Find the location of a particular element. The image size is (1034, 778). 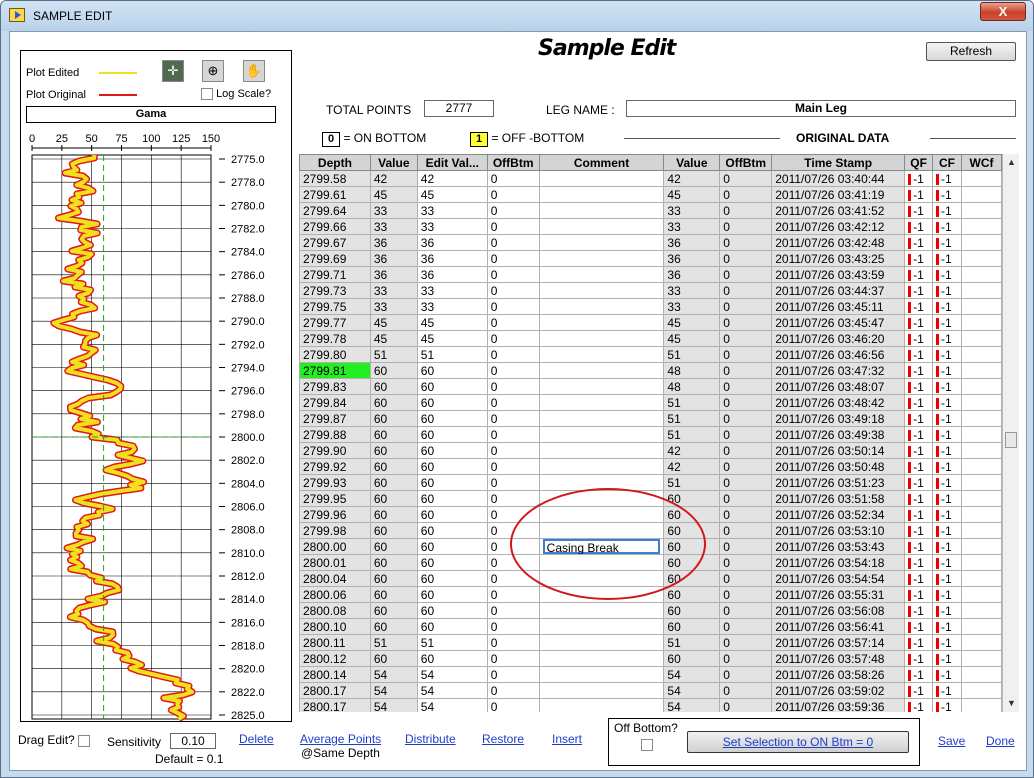

table-row: 2799.77 45 45 0 45 0 2011/07/26 03:45:47 -1 -1 is located at coordinates (650, 322).